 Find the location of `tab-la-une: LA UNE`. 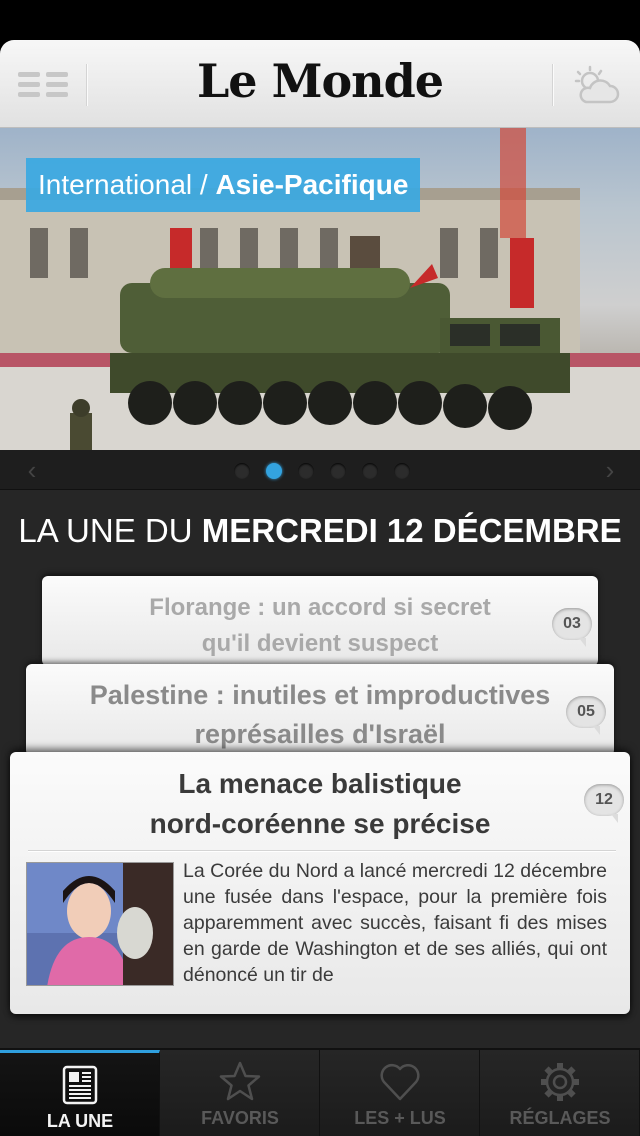

tab-la-une: LA UNE is located at coordinates (80, 1093).